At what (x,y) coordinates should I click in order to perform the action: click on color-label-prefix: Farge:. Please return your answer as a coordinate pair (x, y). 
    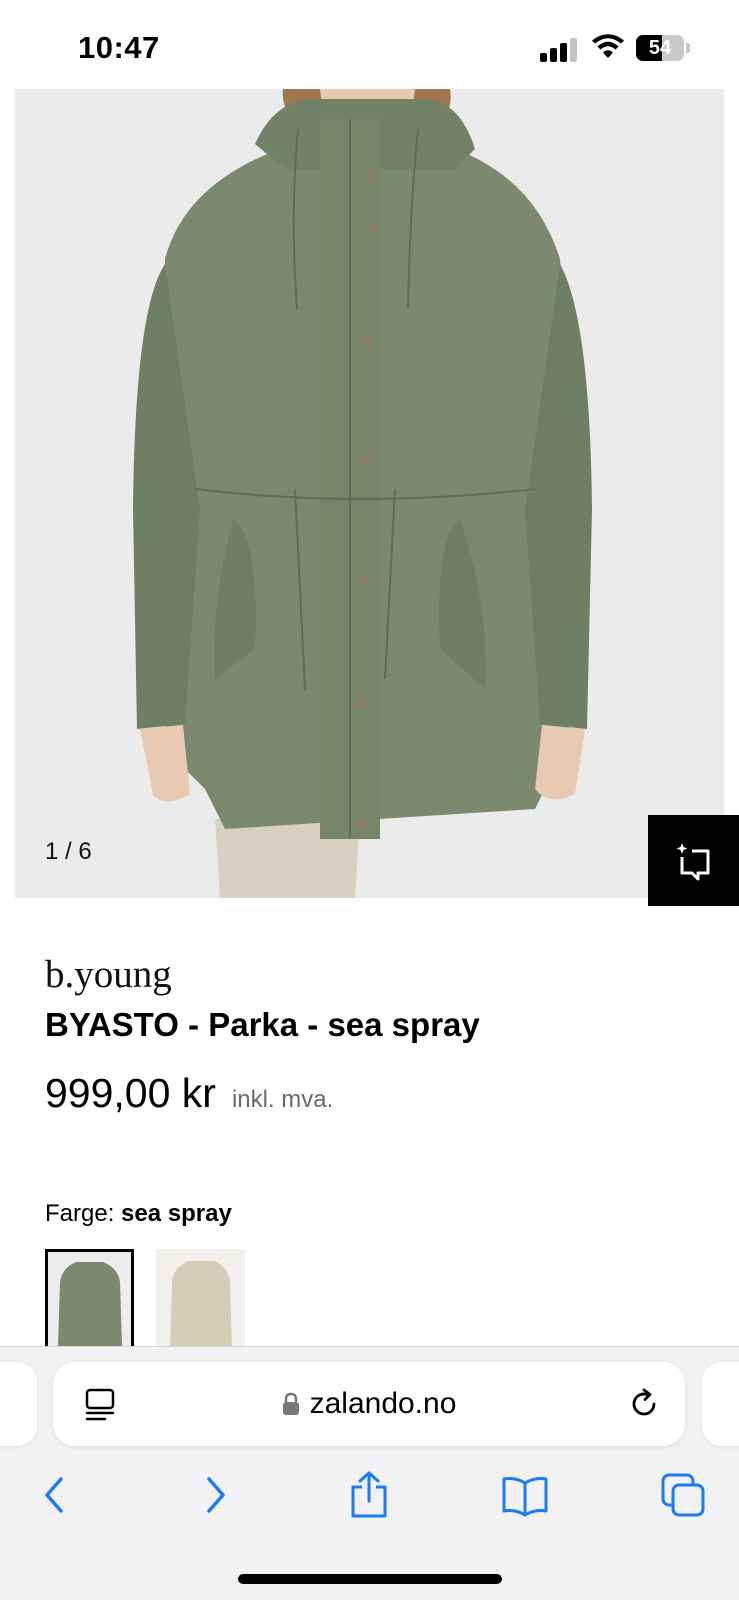
    Looking at the image, I should click on (80, 1213).